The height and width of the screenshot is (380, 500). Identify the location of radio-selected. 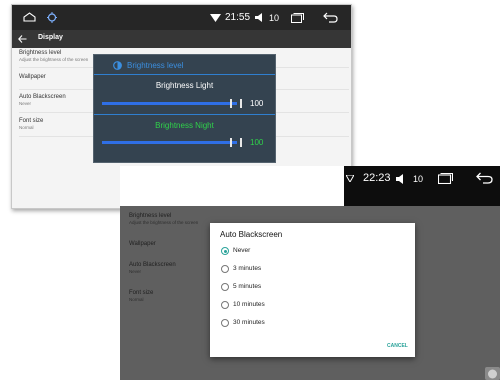
(225, 251).